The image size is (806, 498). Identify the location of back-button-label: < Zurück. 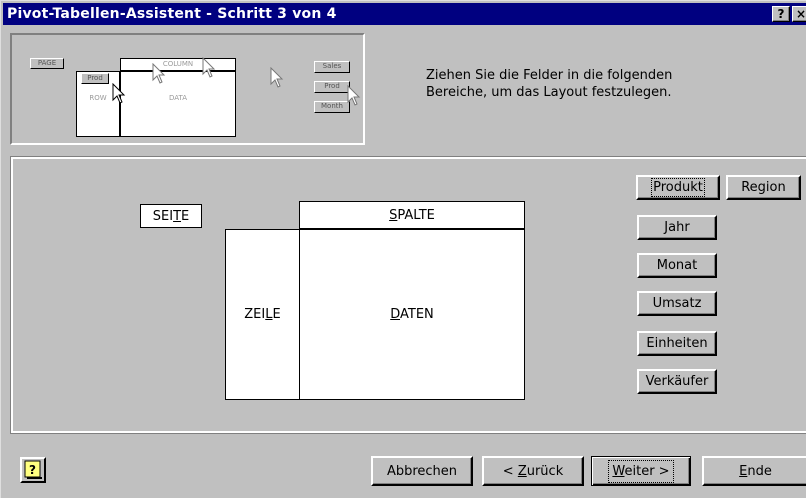
(533, 471).